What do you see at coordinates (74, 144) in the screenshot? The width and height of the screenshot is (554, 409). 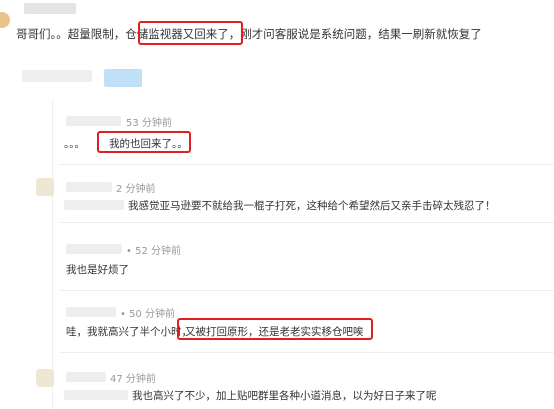 I see `reply-1-text: 。。。` at bounding box center [74, 144].